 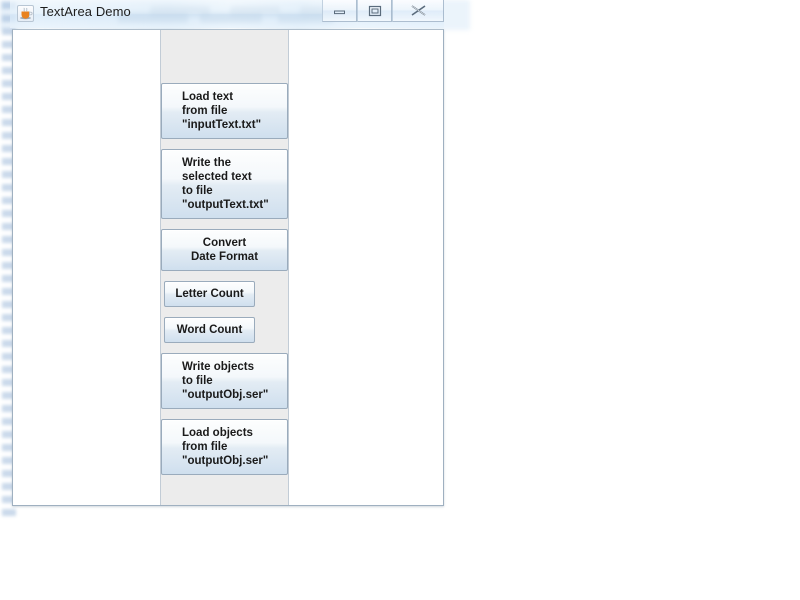 I want to click on load-text-from-file-button: Load text from file "inputText.txt", so click(x=224, y=111).